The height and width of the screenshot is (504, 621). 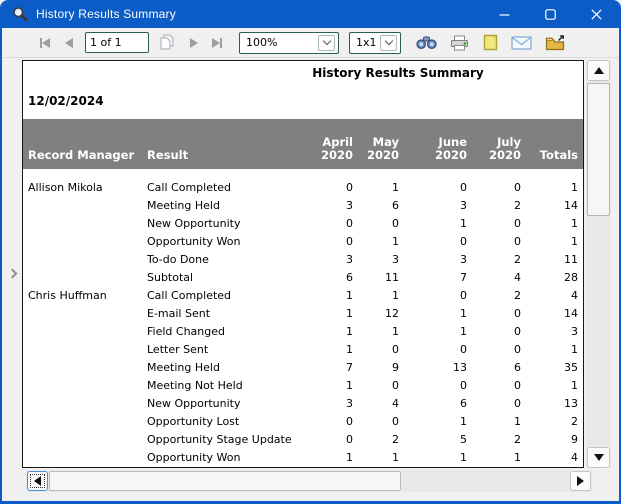 What do you see at coordinates (262, 42) in the screenshot?
I see `zoom-value: 100%` at bounding box center [262, 42].